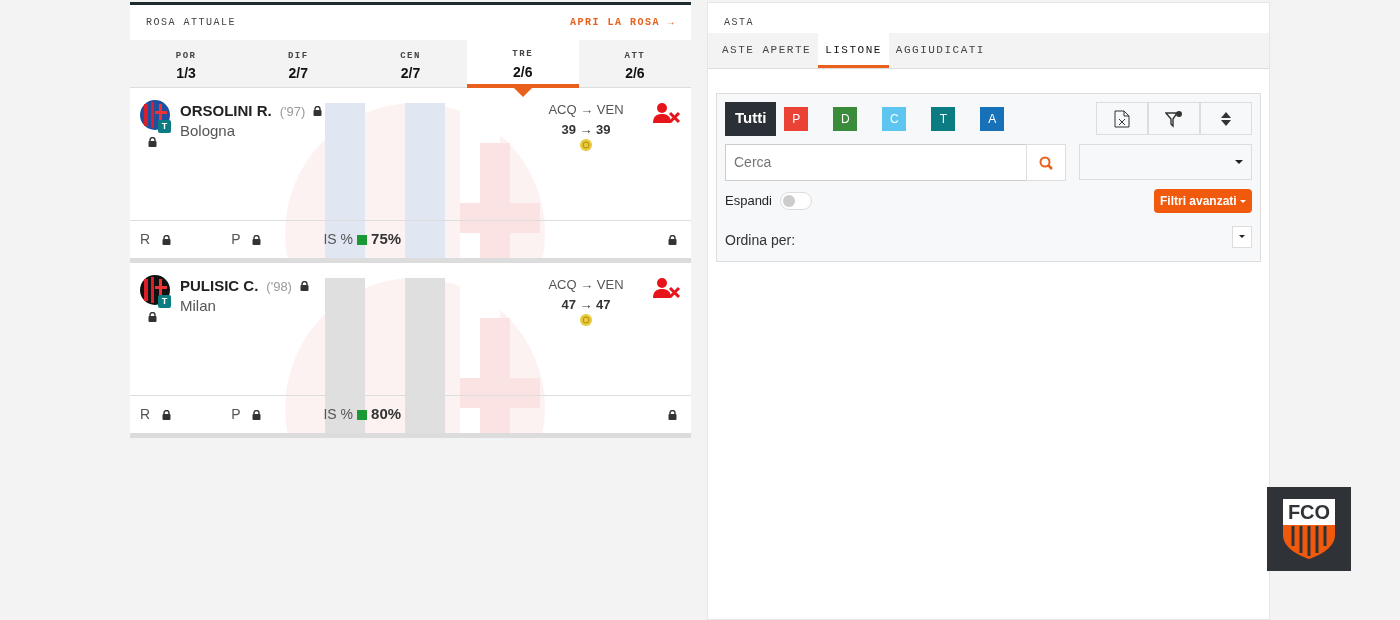 The width and height of the screenshot is (1400, 620). Describe the element at coordinates (796, 200) in the screenshot. I see `toggle-switch` at that location.